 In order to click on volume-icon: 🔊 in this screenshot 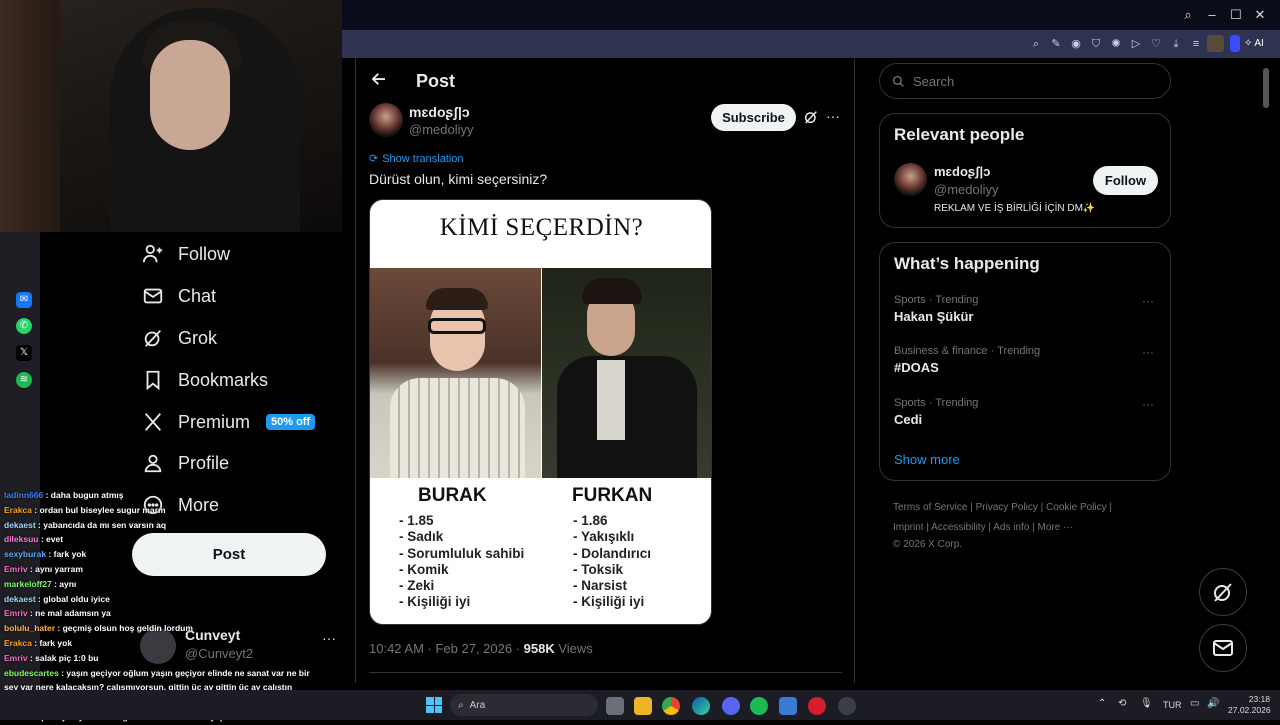, I will do `click(1213, 703)`.